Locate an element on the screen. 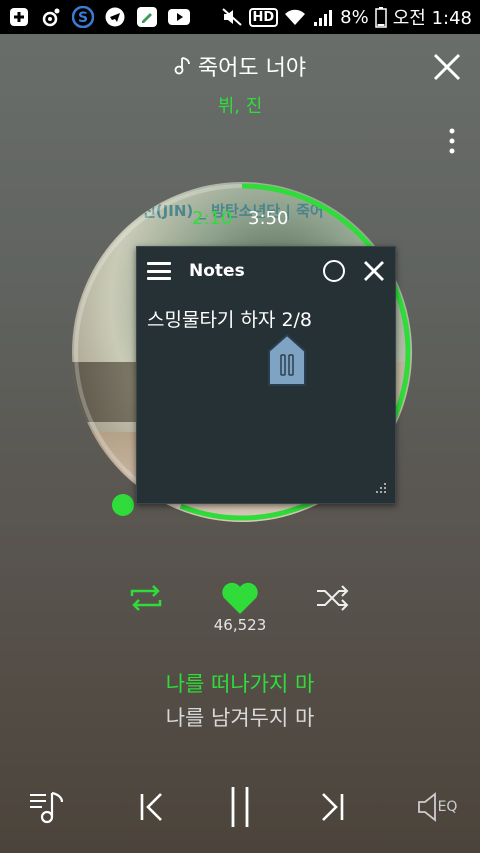 This screenshot has height=853, width=480. song-title: 죽어도 너야 is located at coordinates (252, 68).